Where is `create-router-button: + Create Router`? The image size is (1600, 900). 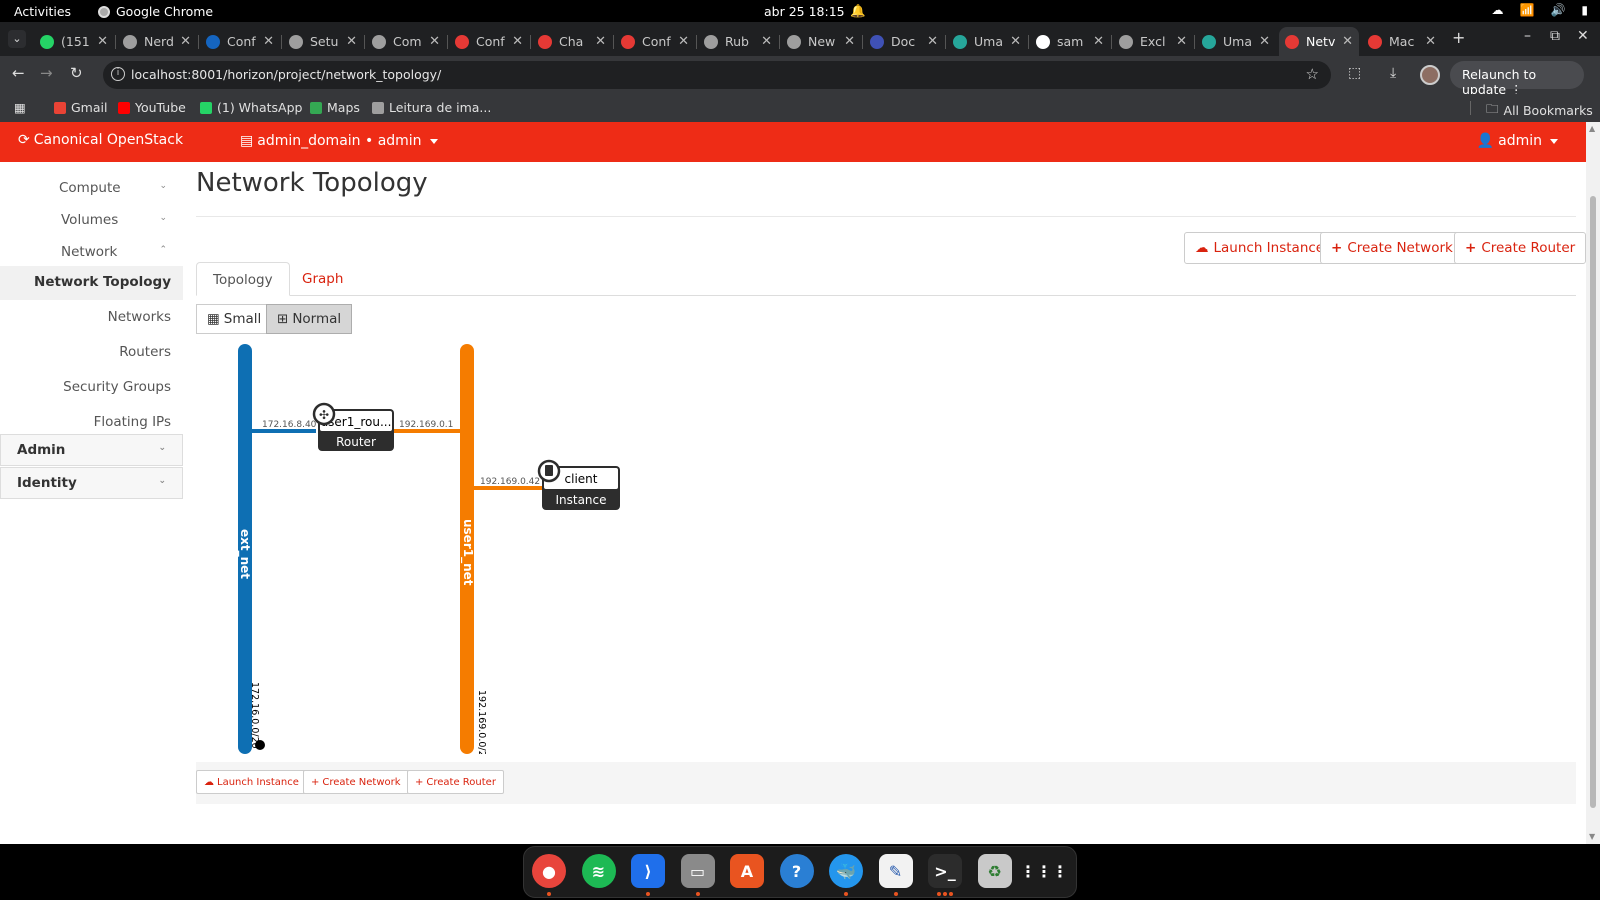
create-router-button: + Create Router is located at coordinates (1520, 248).